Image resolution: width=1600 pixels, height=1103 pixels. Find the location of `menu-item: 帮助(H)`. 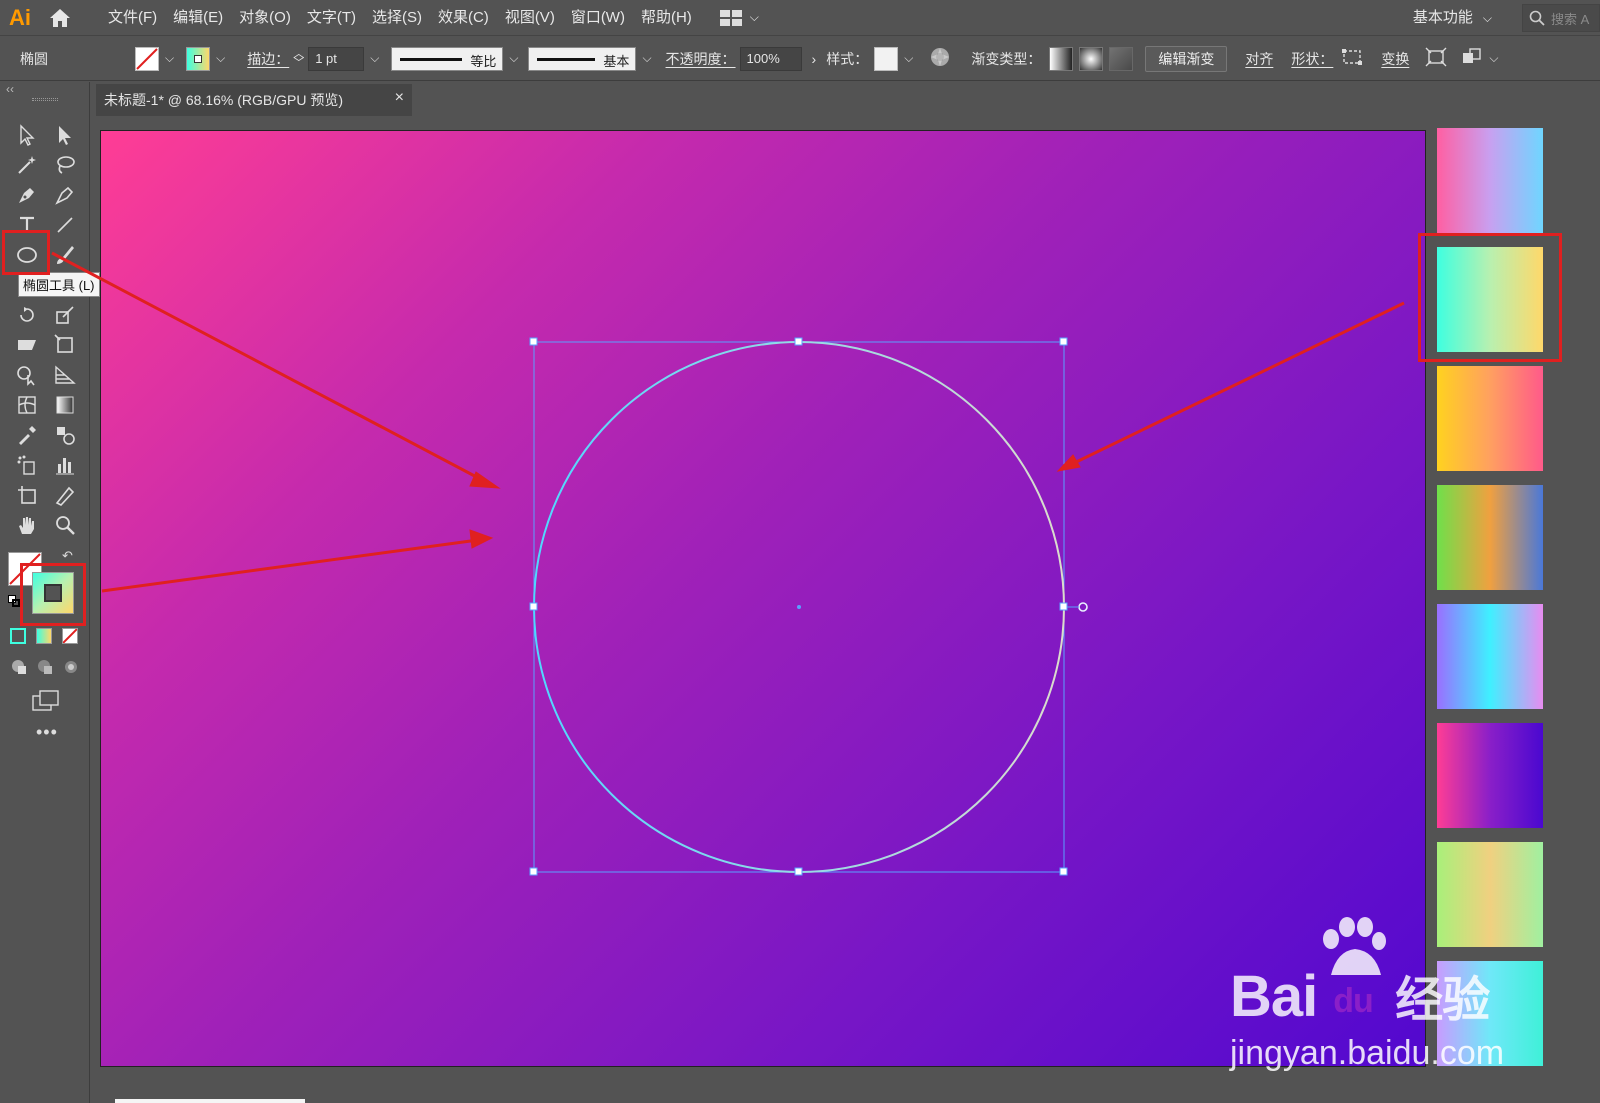

menu-item: 帮助(H) is located at coordinates (666, 18).